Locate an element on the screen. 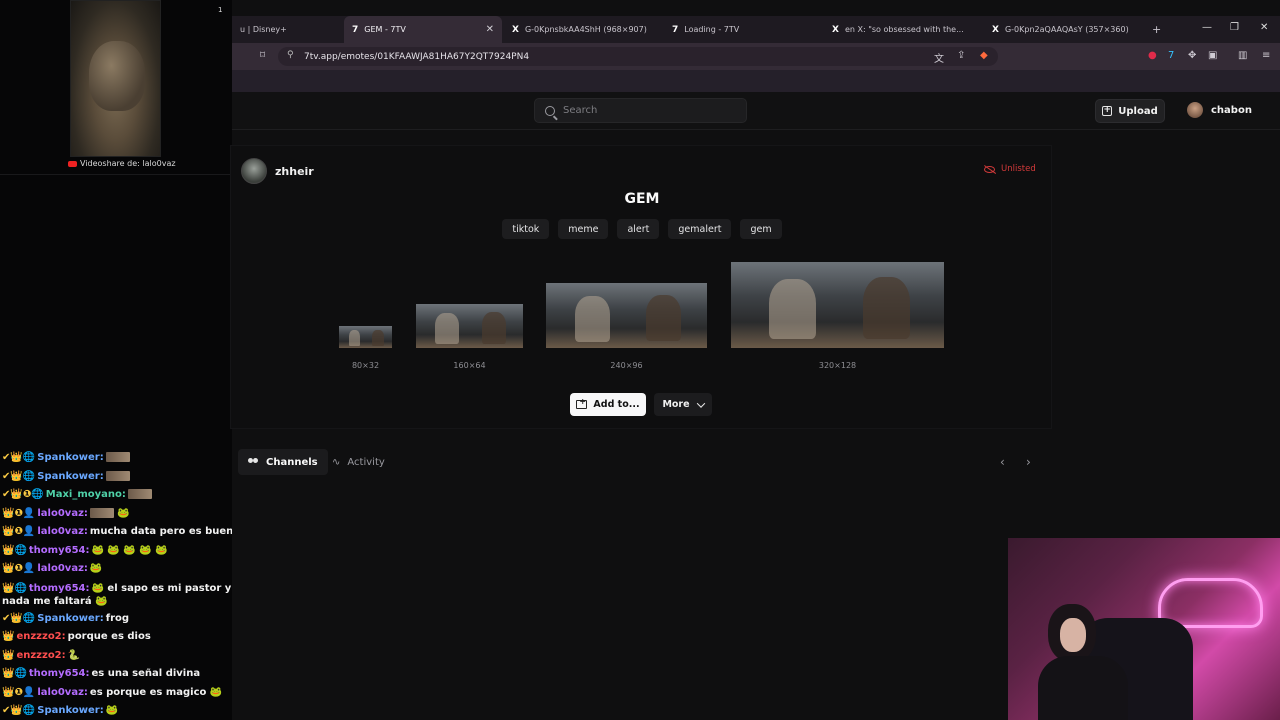  site-info-icon: ⚲ is located at coordinates (290, 55).